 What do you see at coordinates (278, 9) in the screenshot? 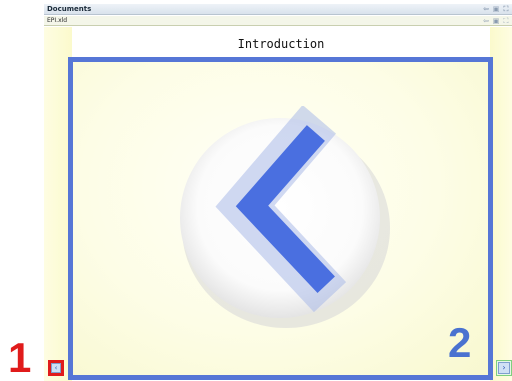
I see `window-title-bar: Documents ⇦ ▣ ⛶` at bounding box center [278, 9].